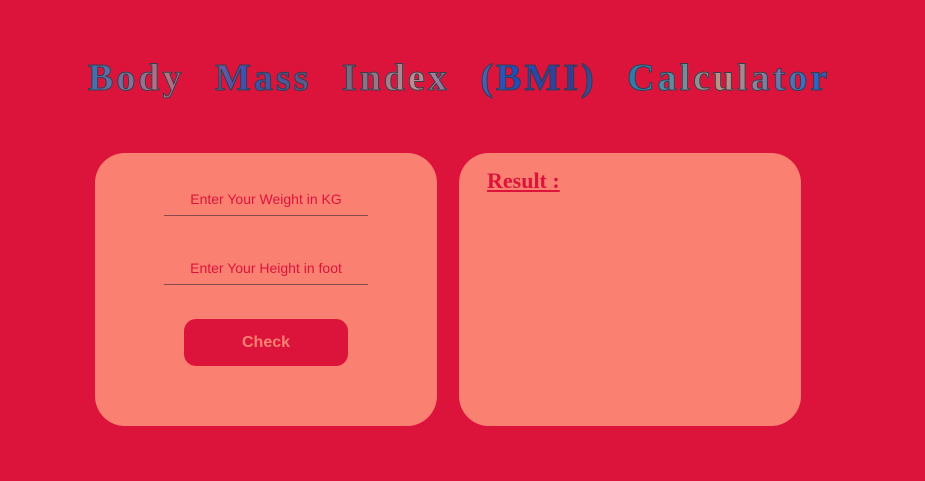 The image size is (925, 481). Describe the element at coordinates (523, 180) in the screenshot. I see `result-label: Result :` at that location.